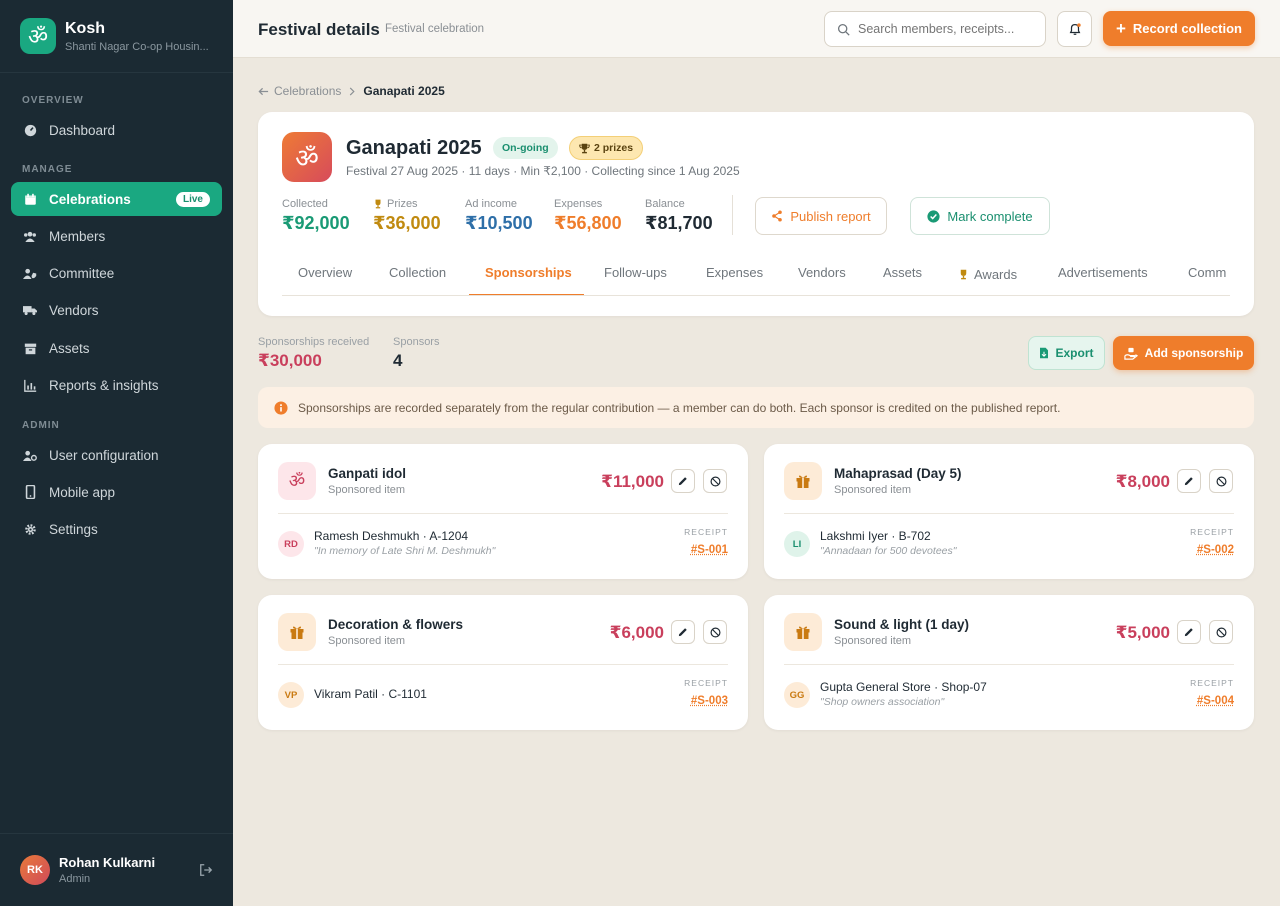 The width and height of the screenshot is (1280, 906). I want to click on search-box, so click(935, 29).